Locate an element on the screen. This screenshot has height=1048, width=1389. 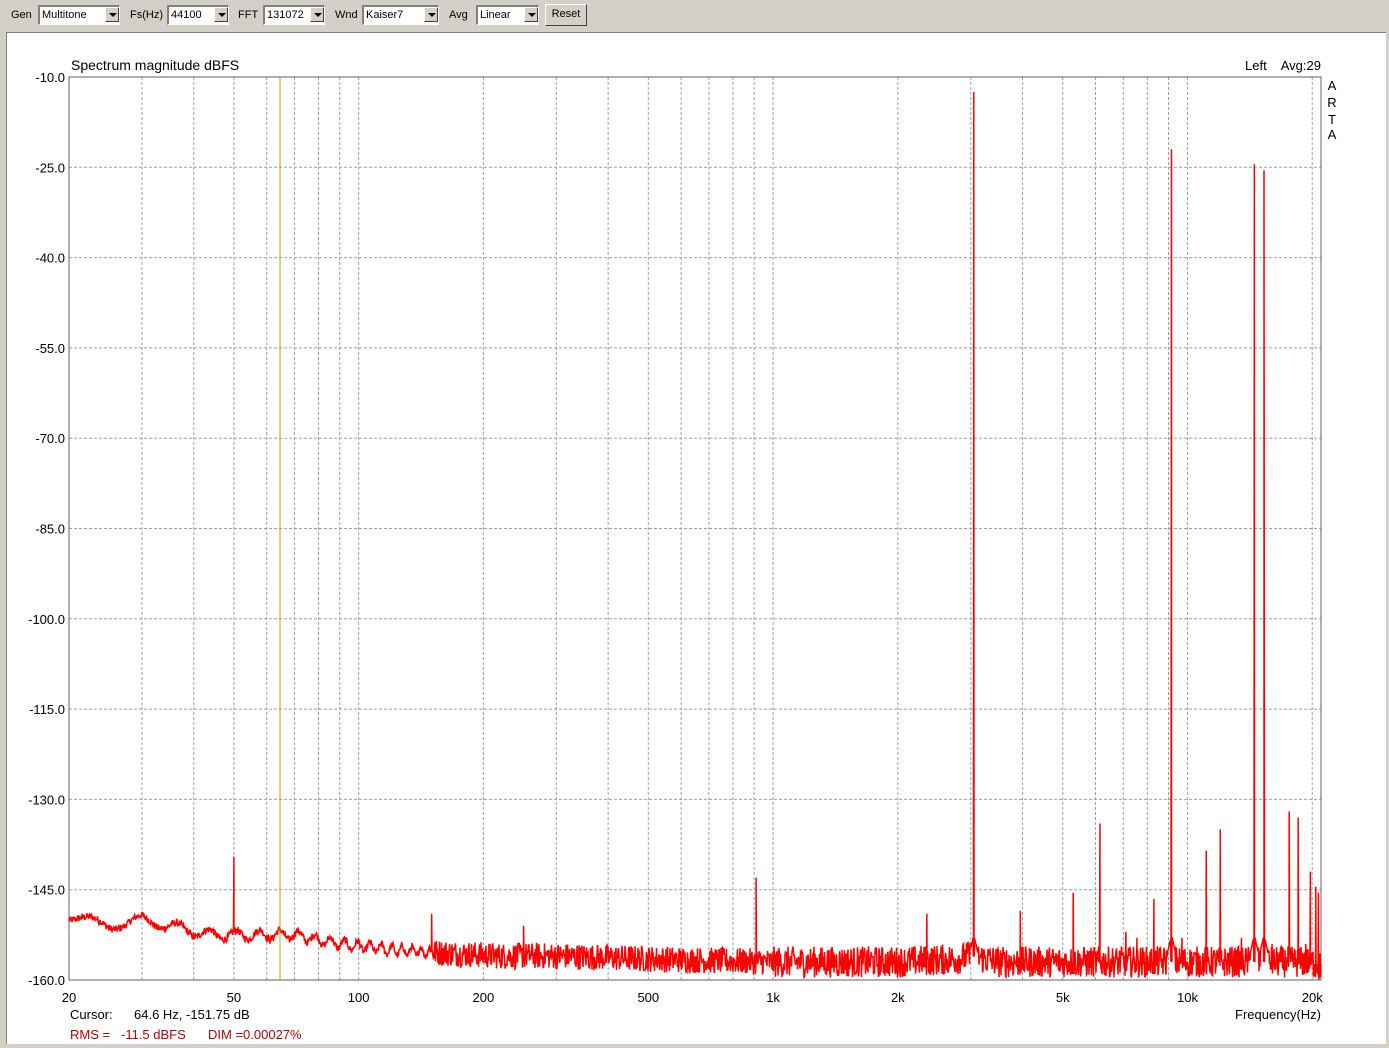
dim-value: DIM =0.00027% is located at coordinates (255, 1034).